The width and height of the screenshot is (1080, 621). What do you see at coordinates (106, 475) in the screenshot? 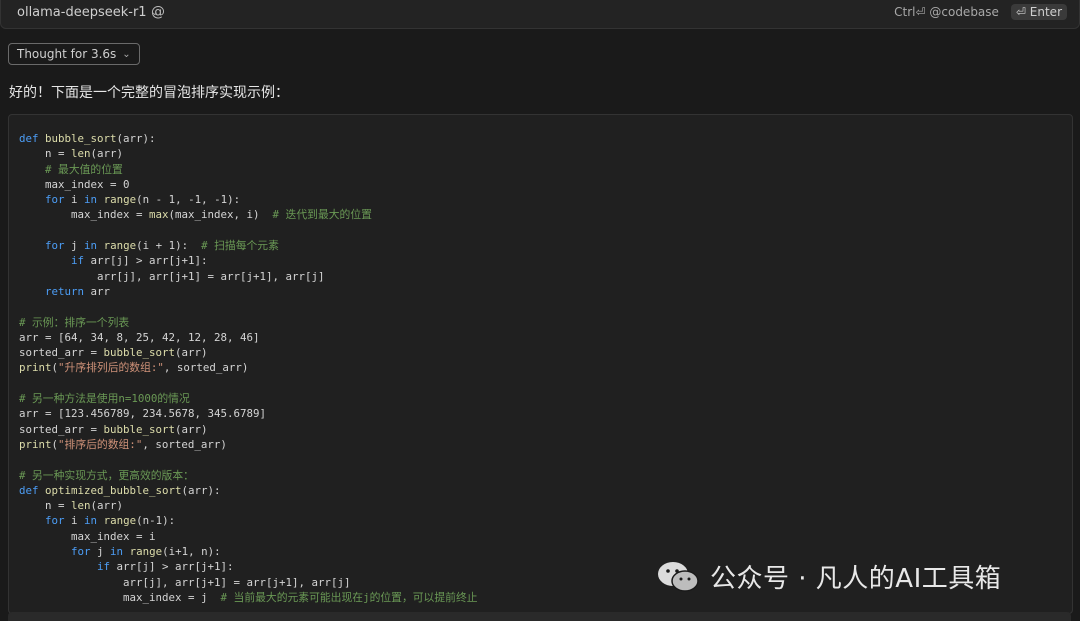
I see `code-line: # 另一种实现方式，更高效的版本：` at bounding box center [106, 475].